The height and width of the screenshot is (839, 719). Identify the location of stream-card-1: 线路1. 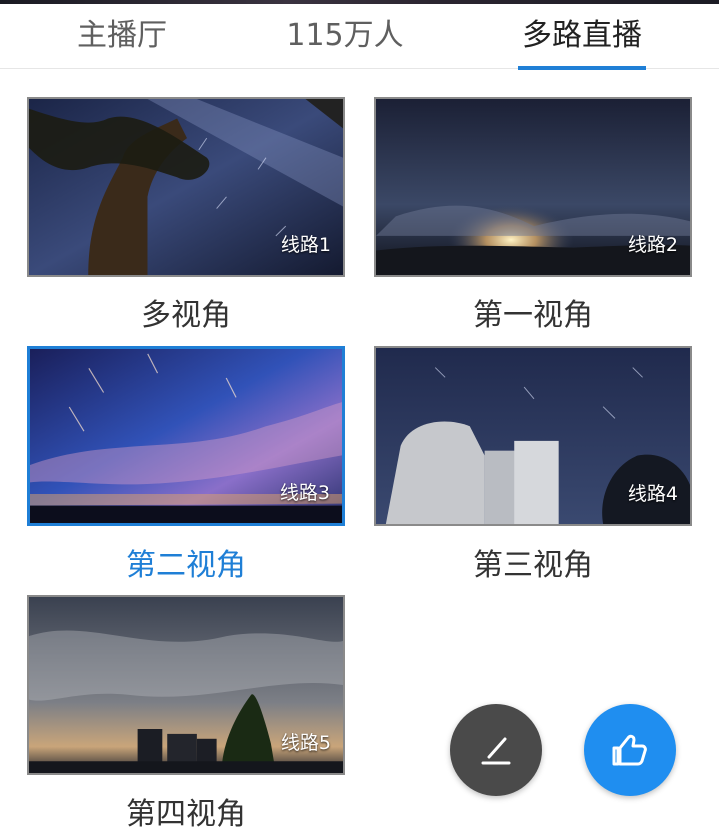
(186, 187).